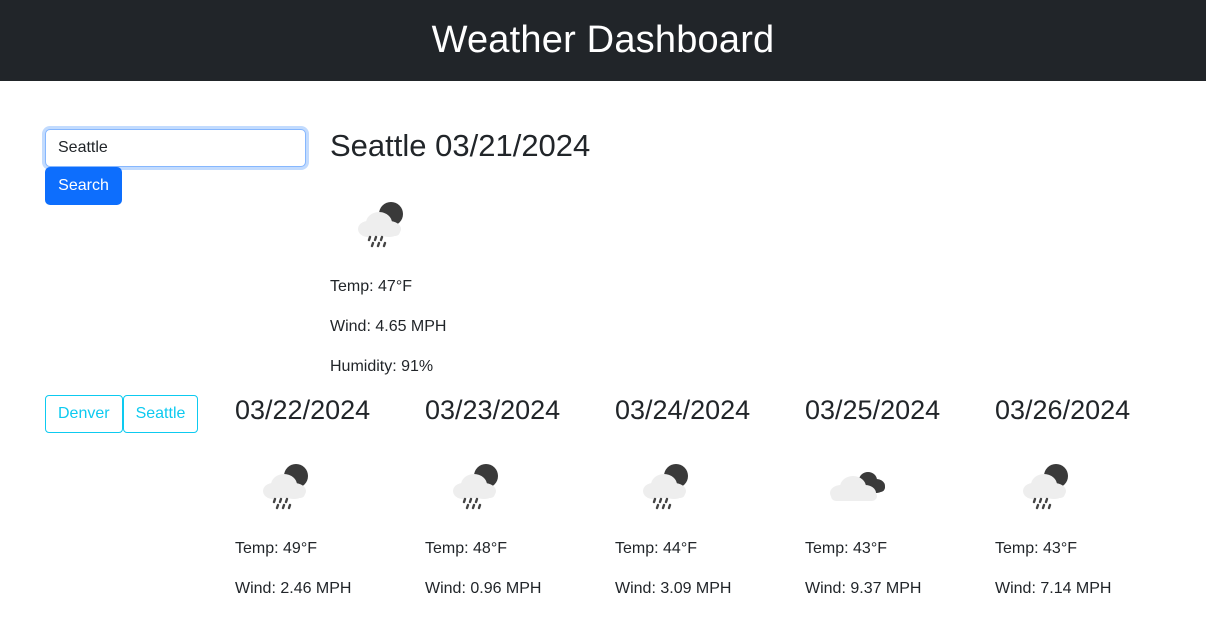  I want to click on forecast-temp: Temp: 48°F, so click(466, 548).